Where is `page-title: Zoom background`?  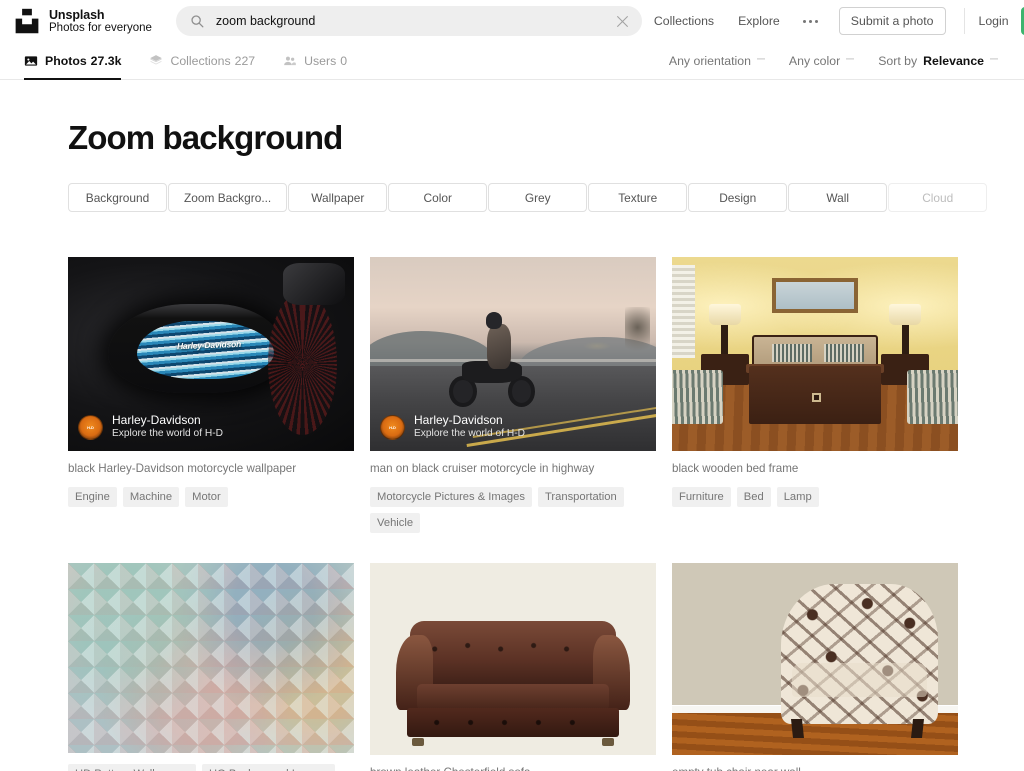 page-title: Zoom background is located at coordinates (205, 137).